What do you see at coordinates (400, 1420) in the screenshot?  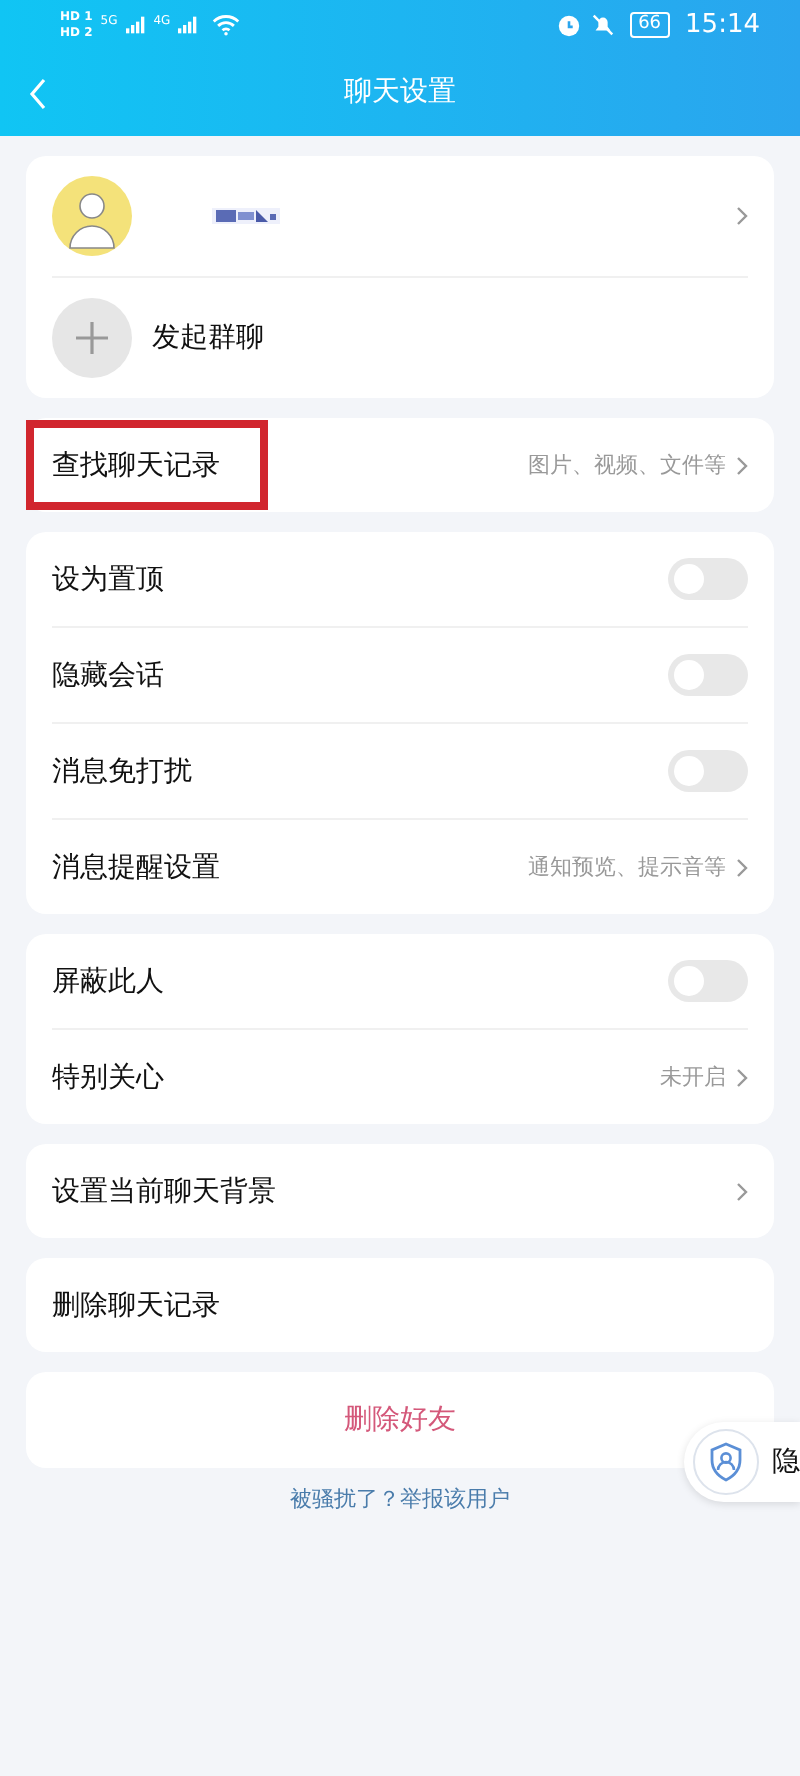 I see `delete-friend-button: 删除好友` at bounding box center [400, 1420].